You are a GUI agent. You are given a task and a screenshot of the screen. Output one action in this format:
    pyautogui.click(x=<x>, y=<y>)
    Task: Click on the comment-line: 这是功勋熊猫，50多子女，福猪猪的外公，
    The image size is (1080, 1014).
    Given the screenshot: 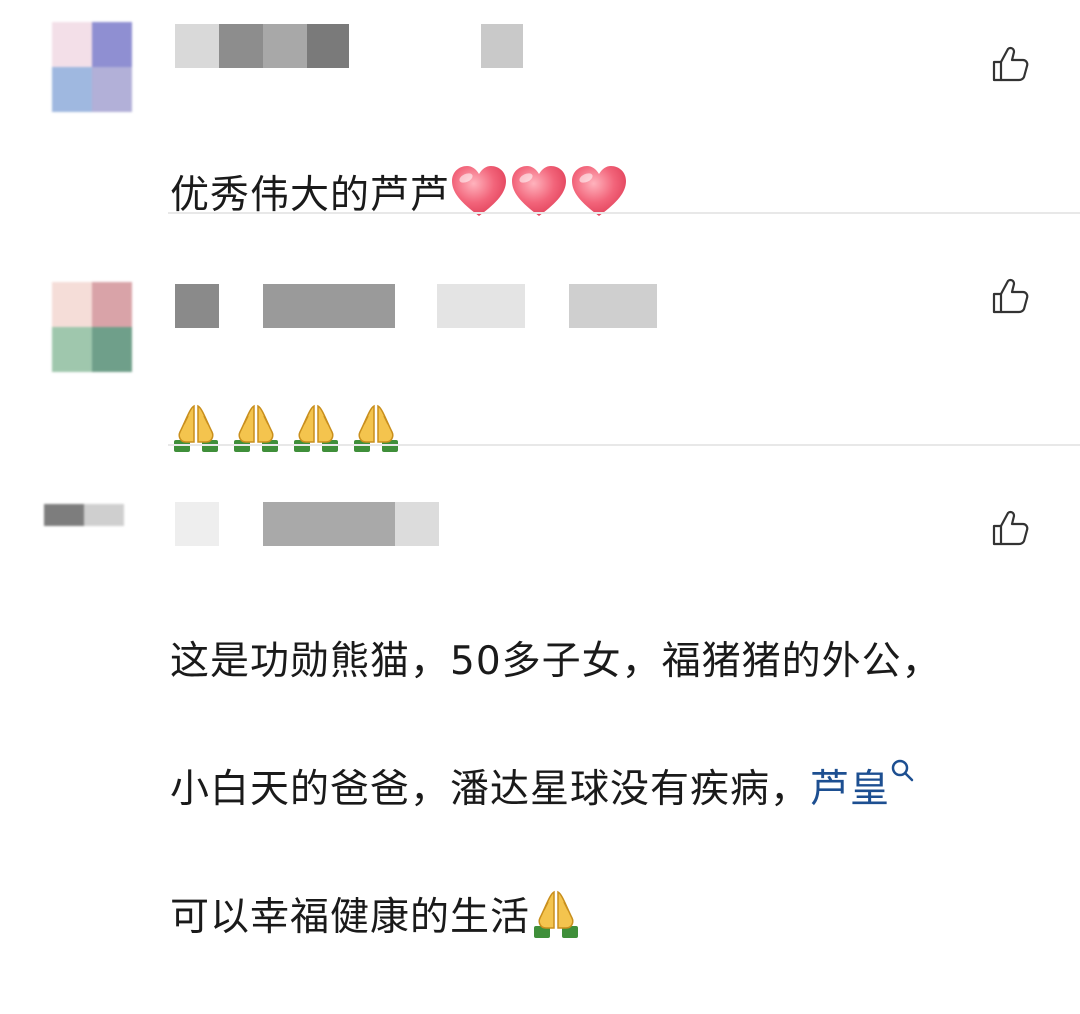 What is the action you would take?
    pyautogui.click(x=556, y=661)
    